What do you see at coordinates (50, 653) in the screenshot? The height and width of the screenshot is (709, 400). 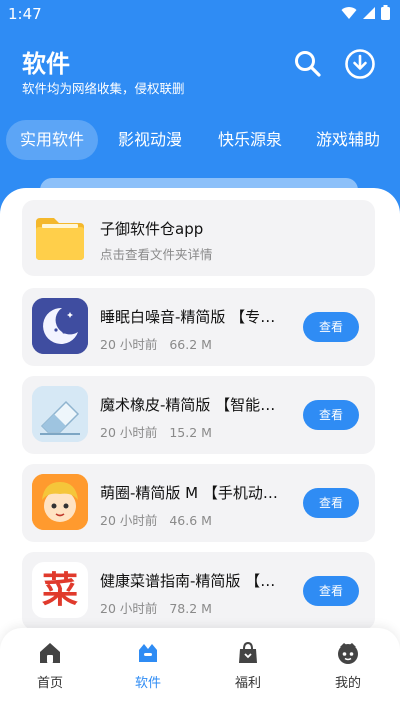 I see `home-icon` at bounding box center [50, 653].